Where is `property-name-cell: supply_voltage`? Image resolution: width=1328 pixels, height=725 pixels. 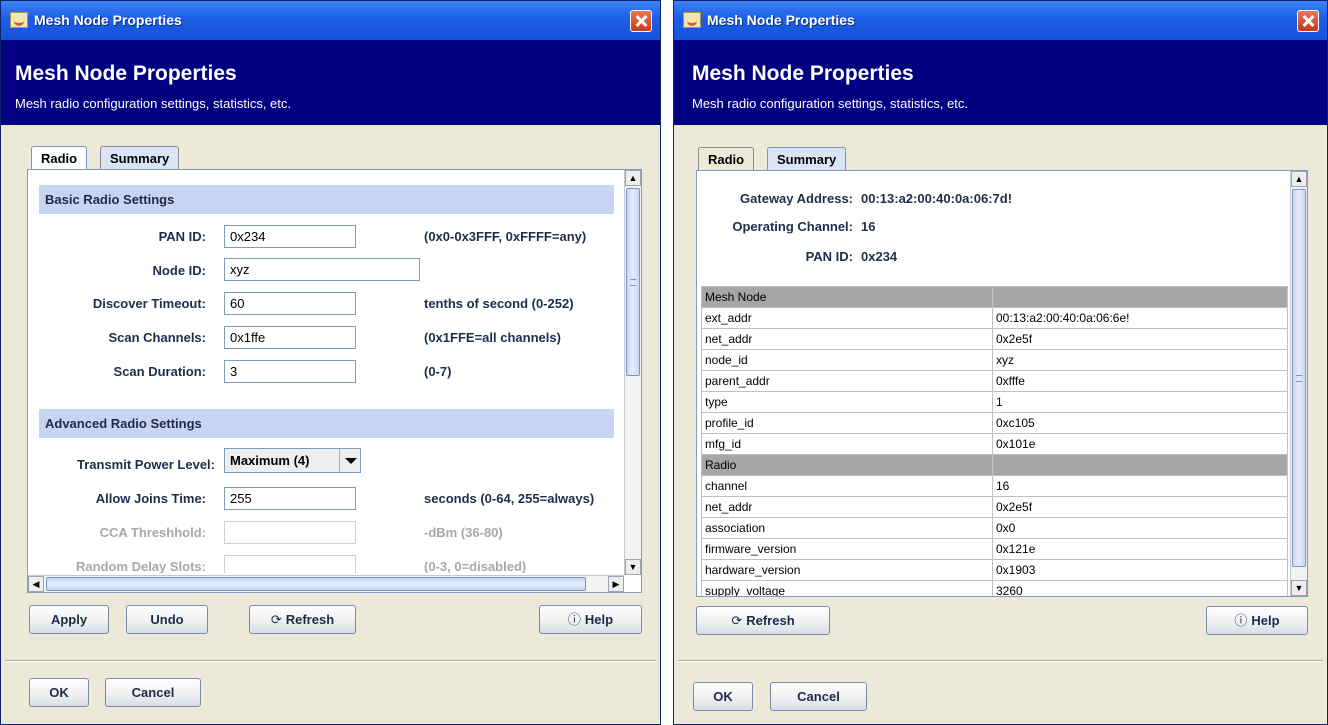
property-name-cell: supply_voltage is located at coordinates (847, 588).